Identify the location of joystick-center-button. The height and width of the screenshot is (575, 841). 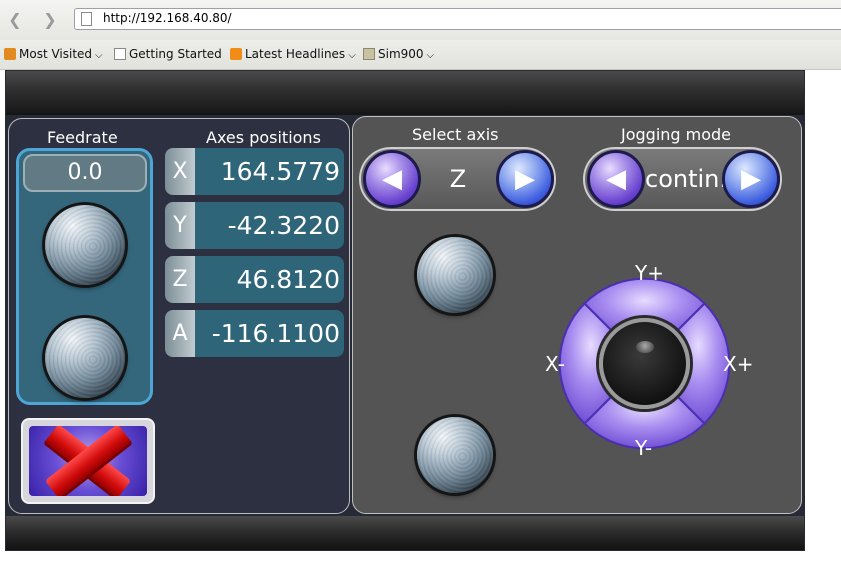
(644, 363).